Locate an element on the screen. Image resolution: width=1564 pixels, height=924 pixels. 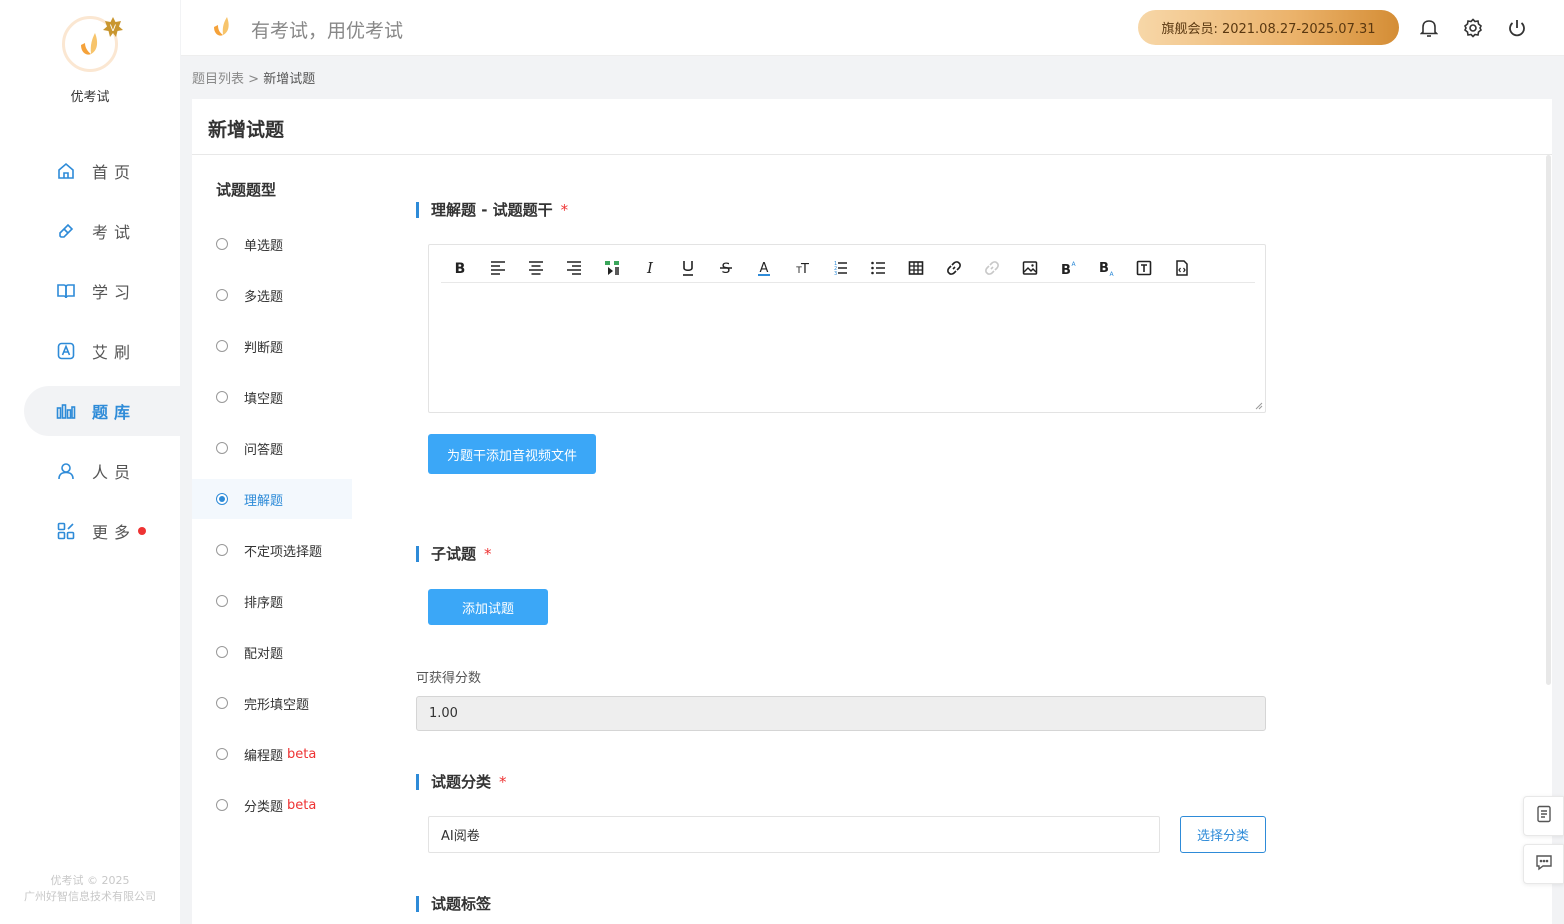
eraser-icon is located at coordinates (66, 231).